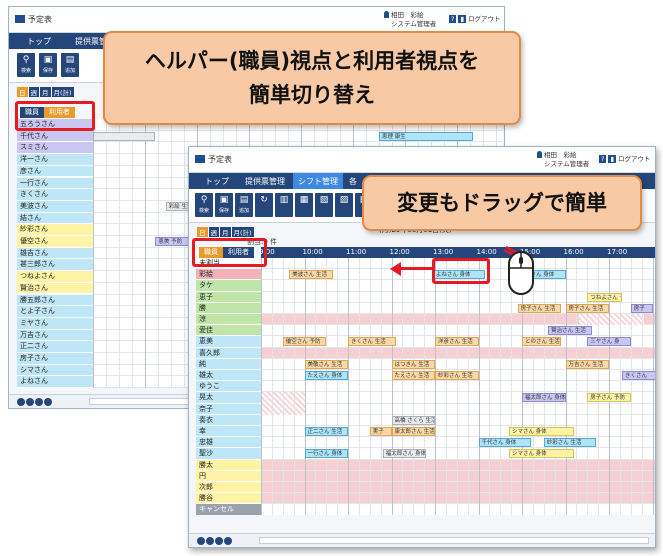  Describe the element at coordinates (228, 331) in the screenshot. I see `staff-row-name: 愛佳` at that location.